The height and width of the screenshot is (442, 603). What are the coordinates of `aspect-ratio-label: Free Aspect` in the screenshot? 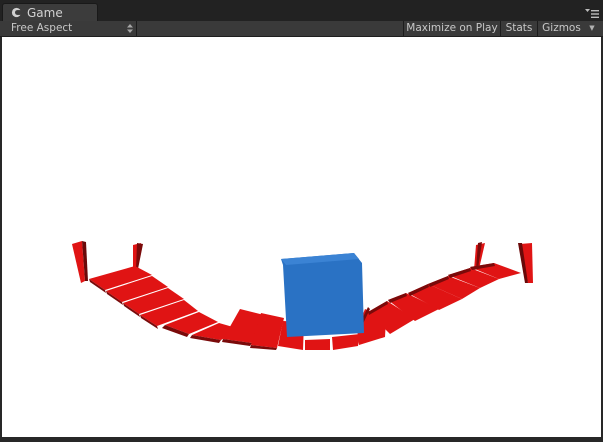 It's located at (42, 28).